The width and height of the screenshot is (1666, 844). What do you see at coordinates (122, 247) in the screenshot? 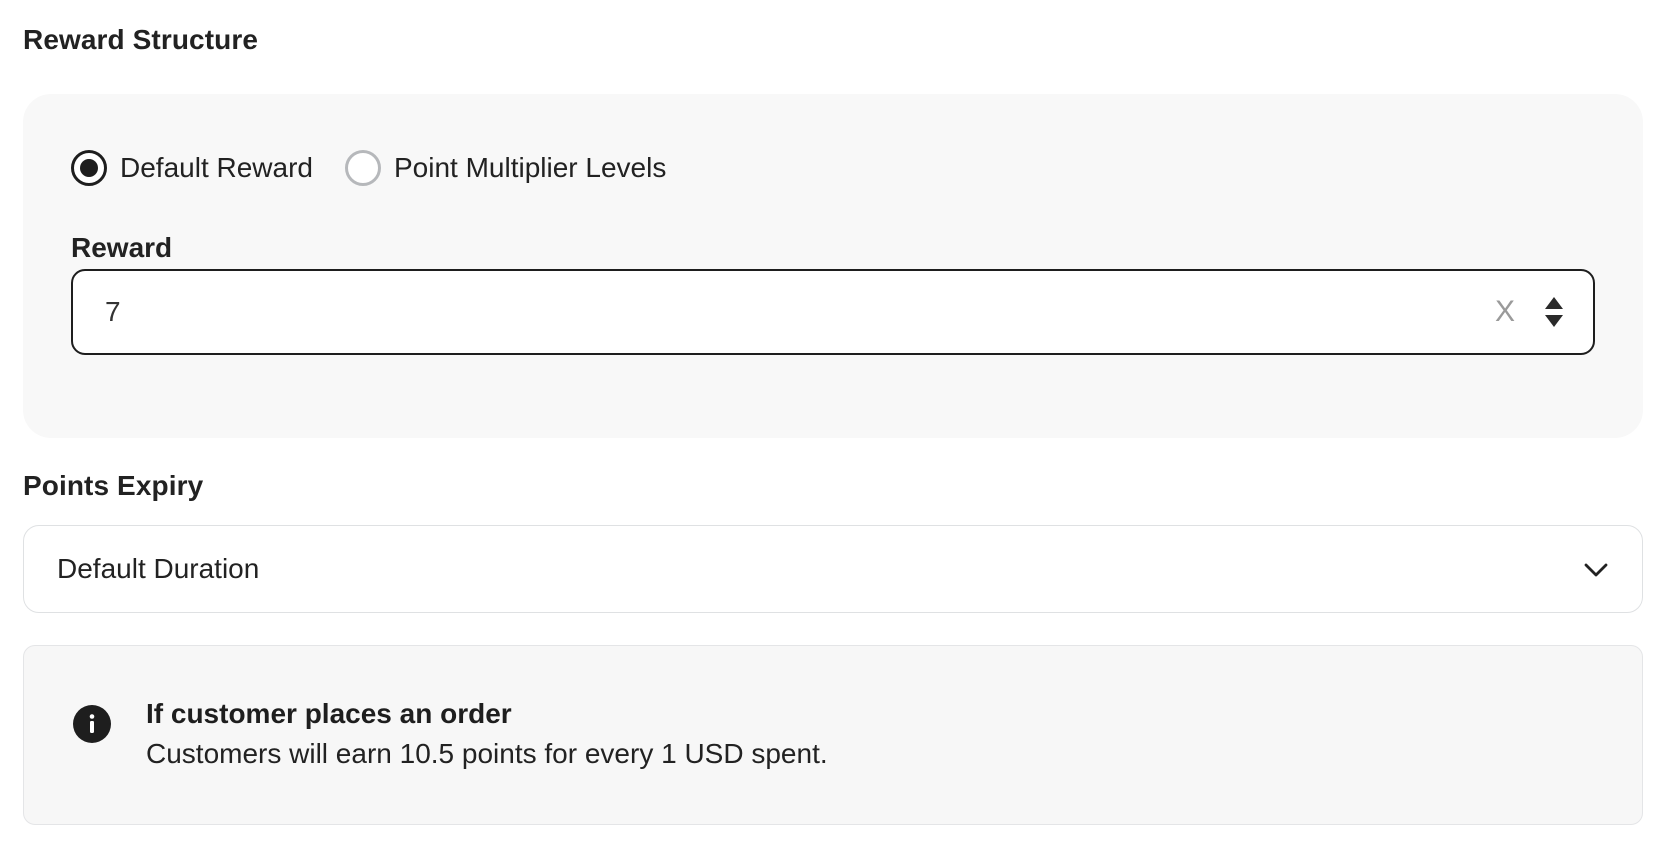
I see `reward-field-label: Reward` at bounding box center [122, 247].